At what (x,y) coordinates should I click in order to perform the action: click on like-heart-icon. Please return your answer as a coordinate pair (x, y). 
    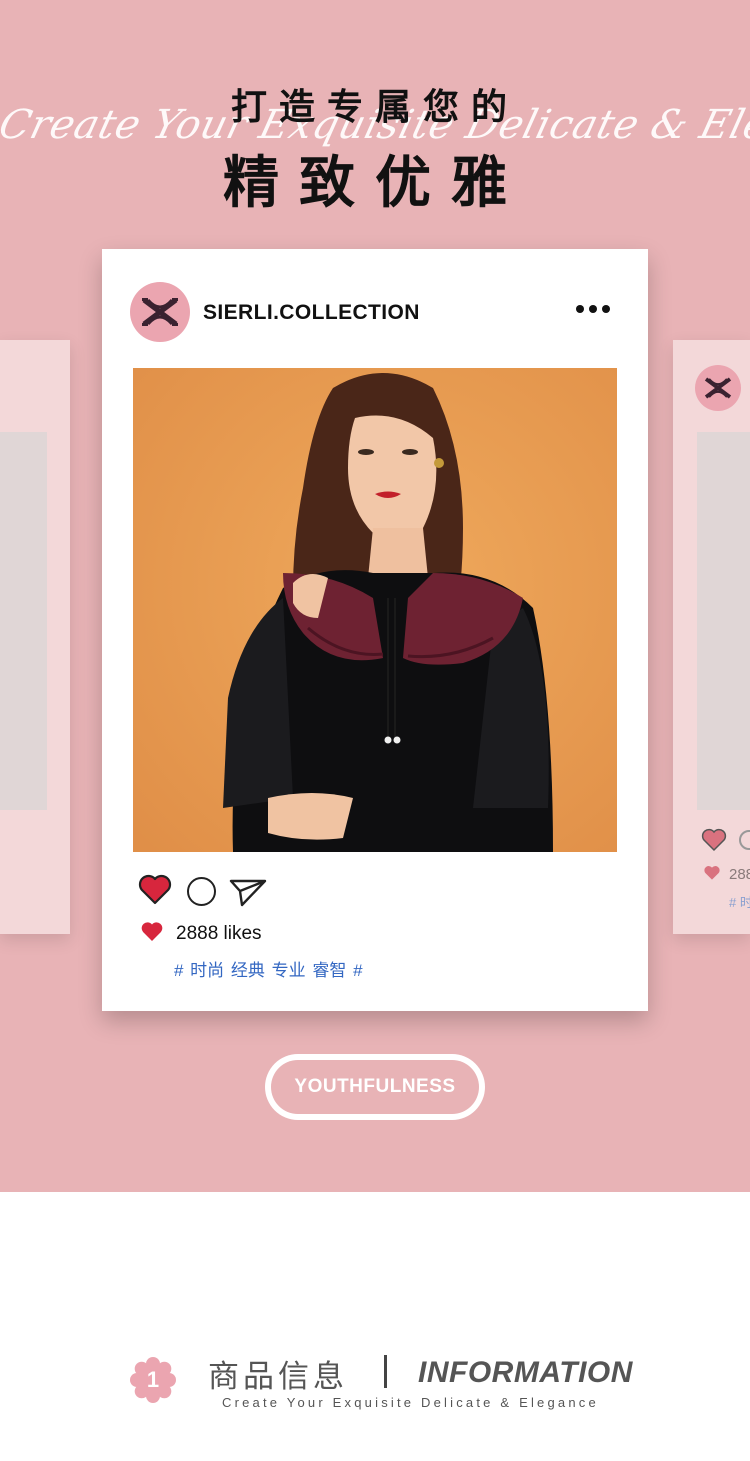
    Looking at the image, I should click on (155, 890).